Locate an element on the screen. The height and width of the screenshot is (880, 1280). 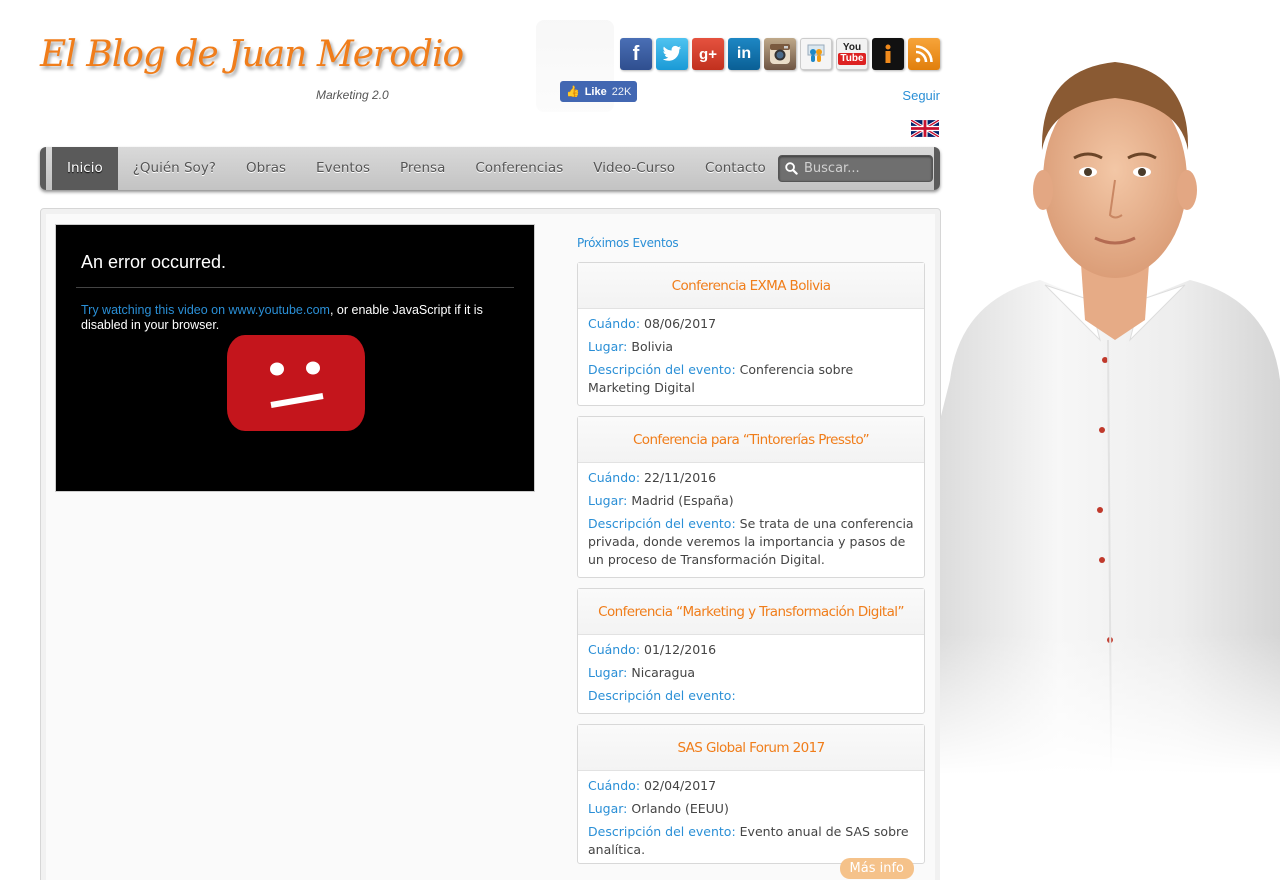
rss-icon is located at coordinates (924, 54).